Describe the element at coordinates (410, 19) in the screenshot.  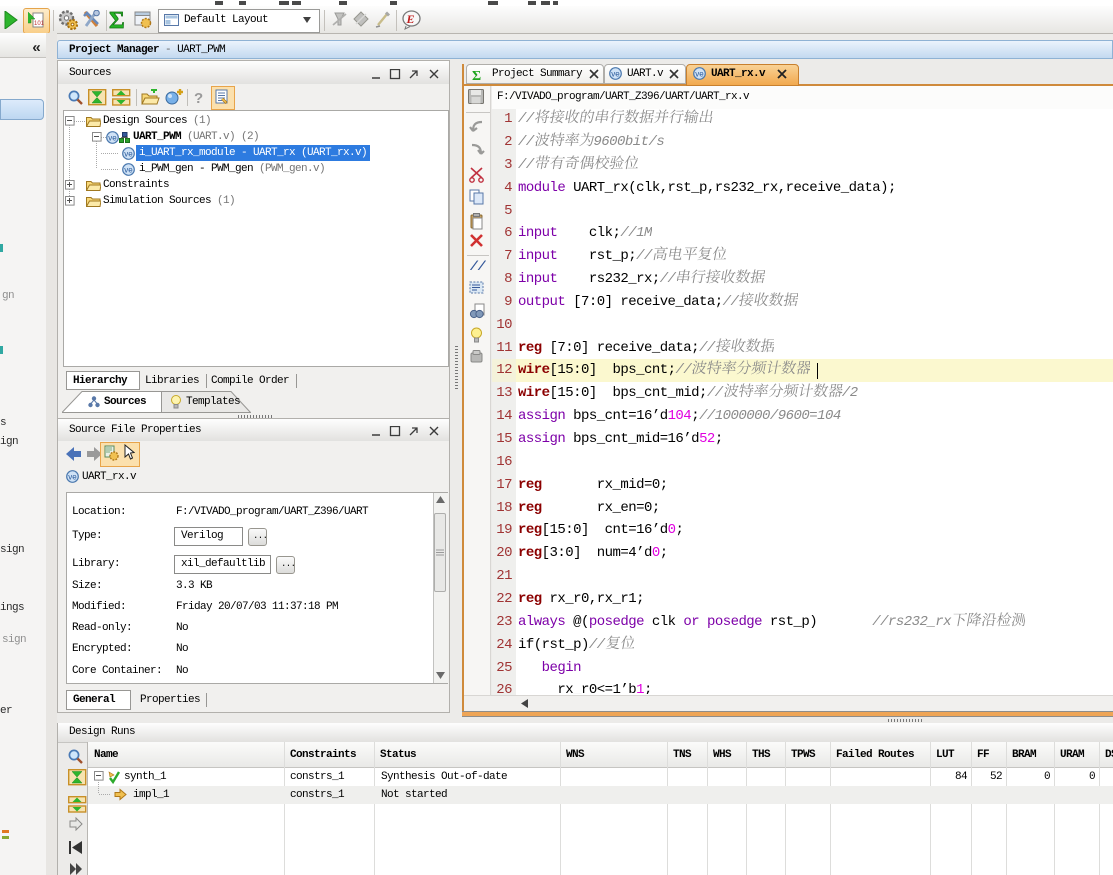
I see `svg-text: E` at that location.